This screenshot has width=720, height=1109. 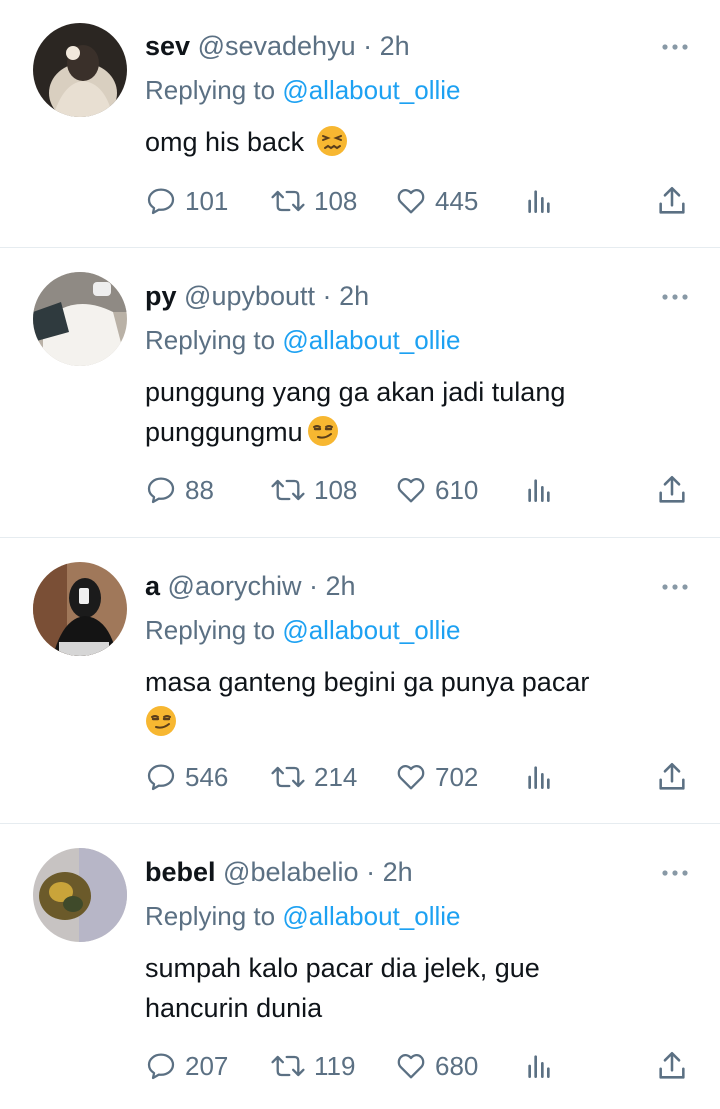 What do you see at coordinates (207, 1065) in the screenshot?
I see `reply-count: 207` at bounding box center [207, 1065].